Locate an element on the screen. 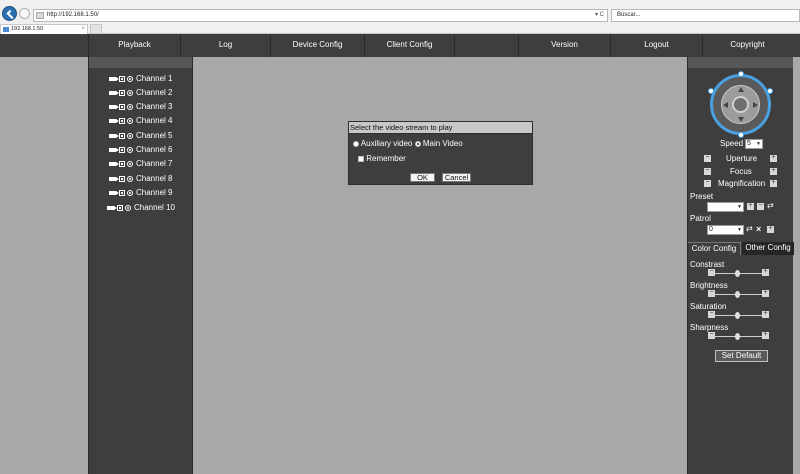 This screenshot has height=474, width=800. focus-label: Focus is located at coordinates (741, 171).